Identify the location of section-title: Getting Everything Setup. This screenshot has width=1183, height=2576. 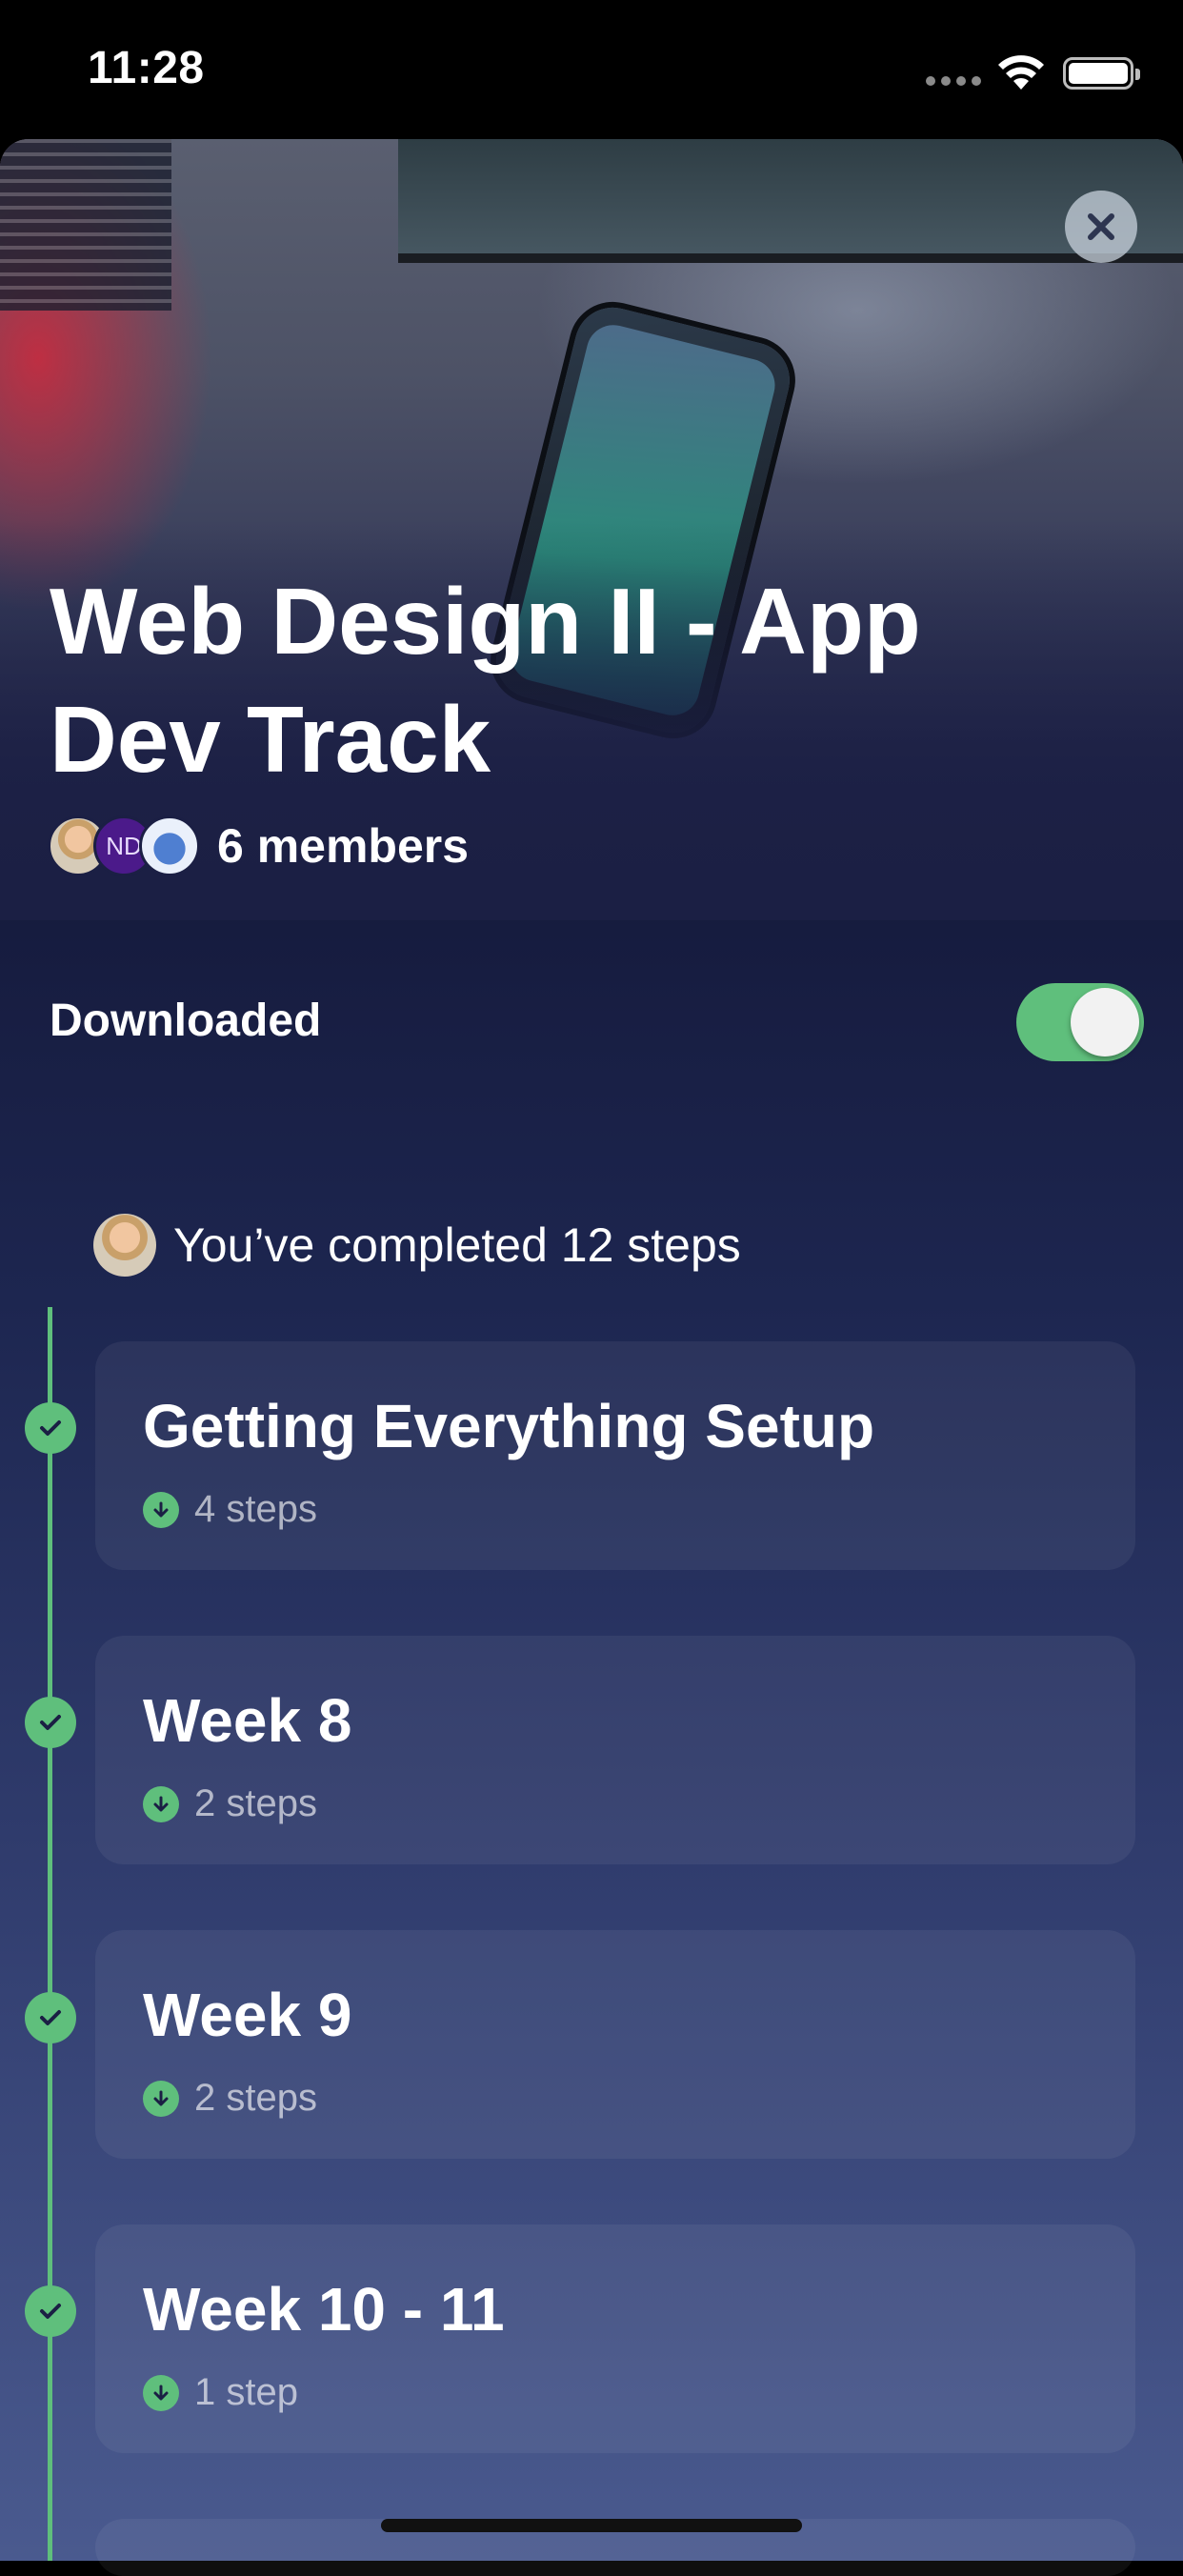
(509, 1426).